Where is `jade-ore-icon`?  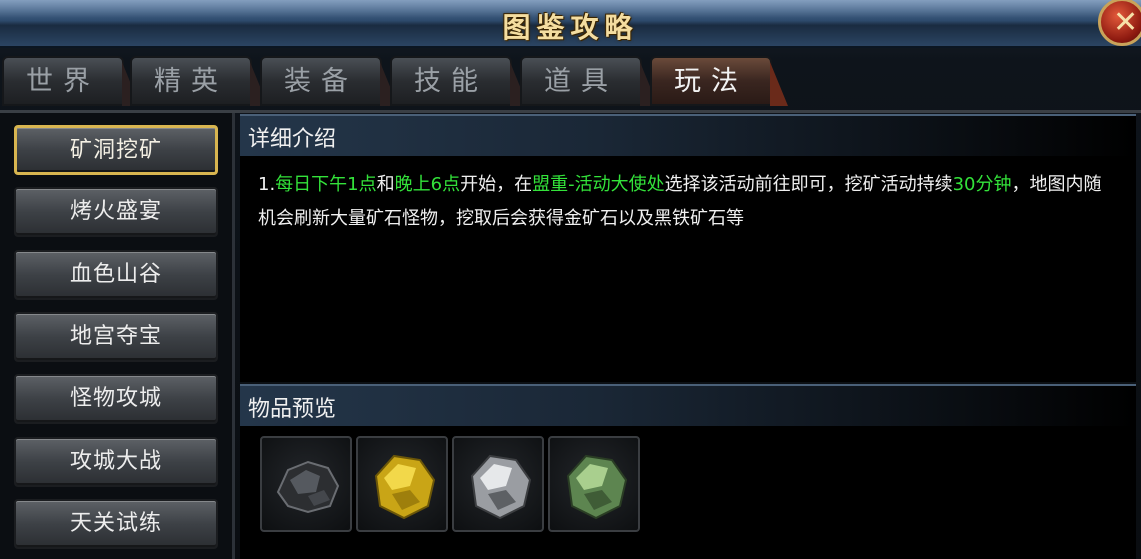
jade-ore-icon is located at coordinates (597, 487).